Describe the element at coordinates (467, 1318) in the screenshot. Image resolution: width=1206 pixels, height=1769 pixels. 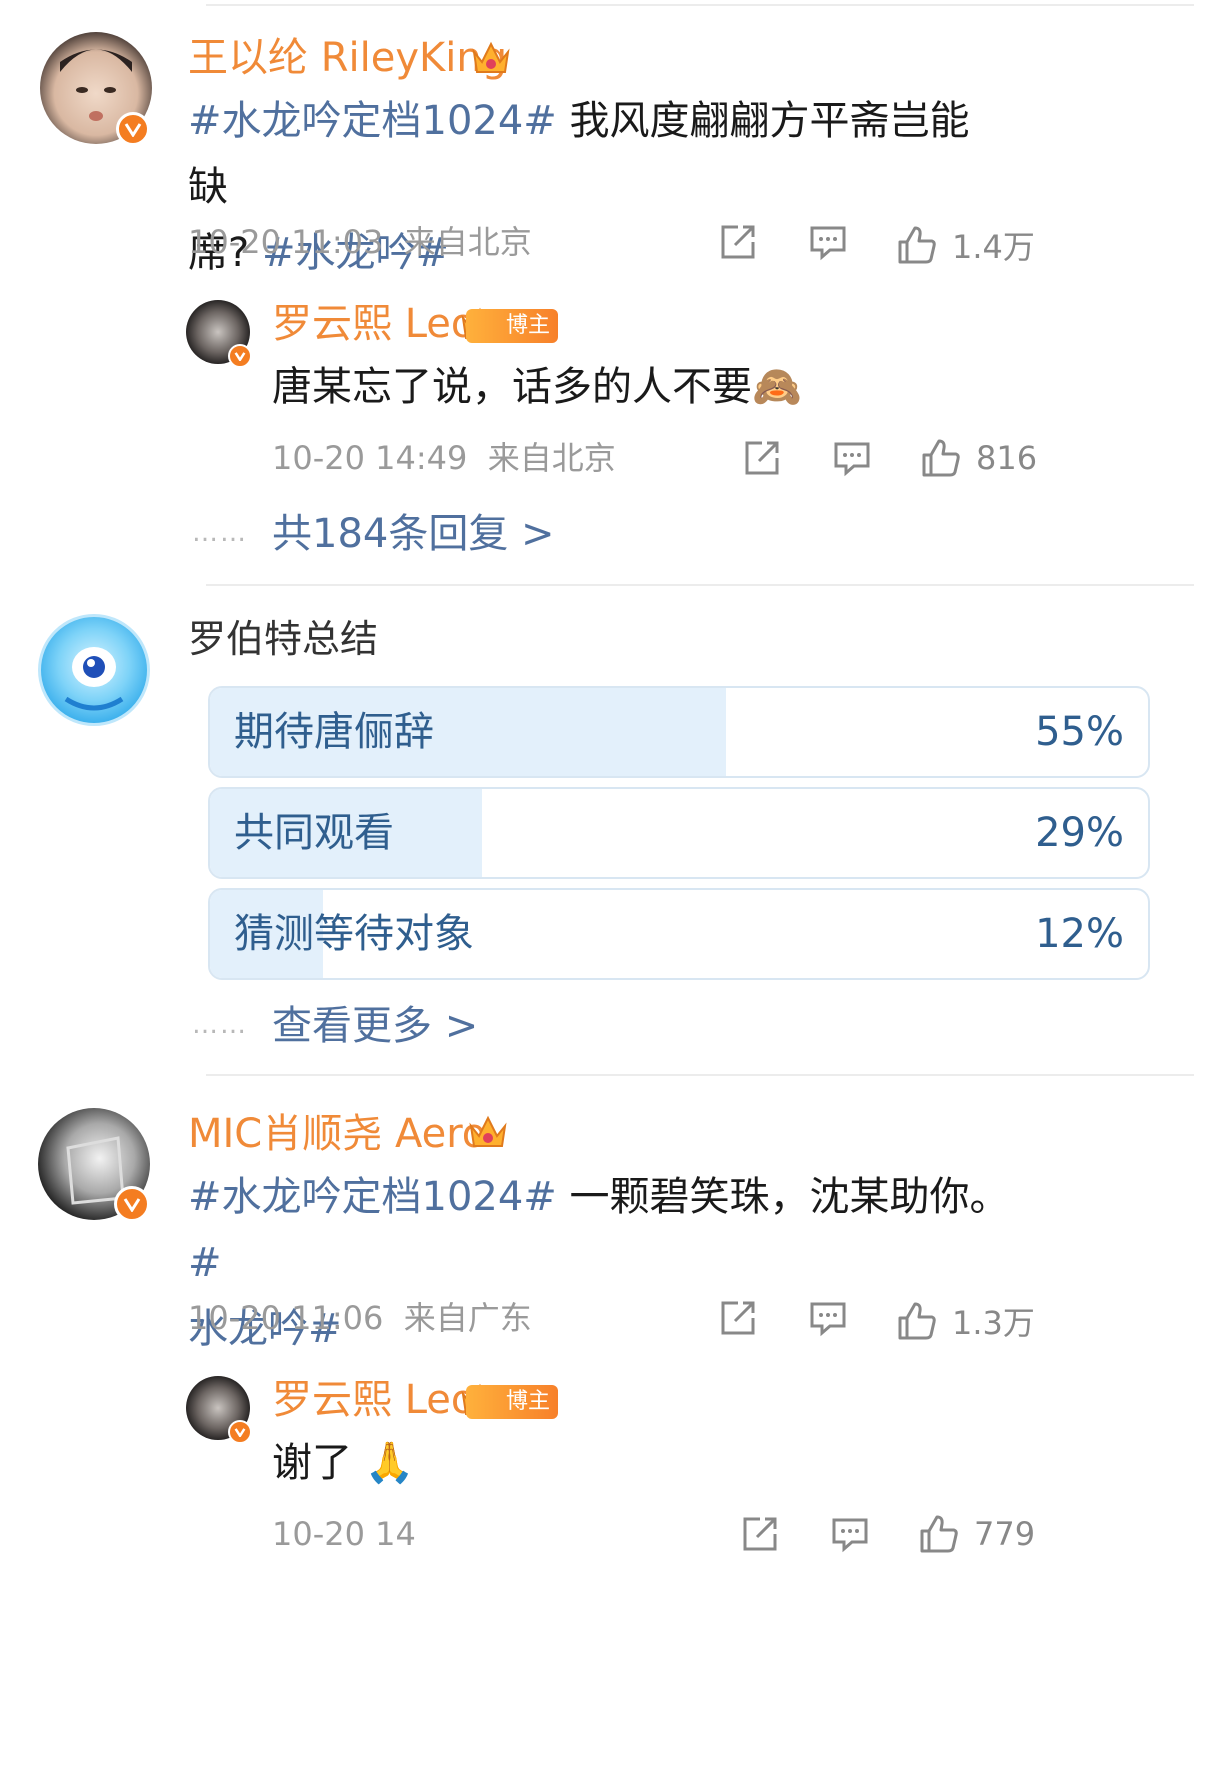
I see `location: 来自广东` at that location.